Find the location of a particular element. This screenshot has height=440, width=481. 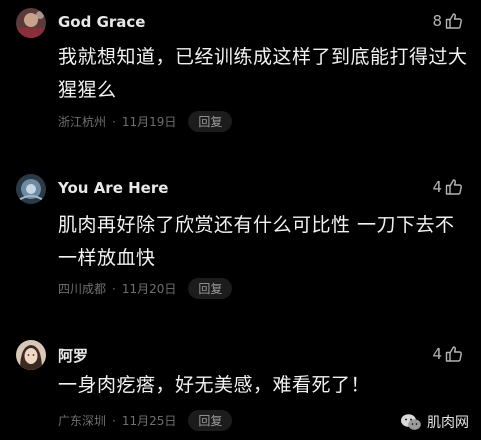

watermark: 肌肉网 is located at coordinates (434, 422).